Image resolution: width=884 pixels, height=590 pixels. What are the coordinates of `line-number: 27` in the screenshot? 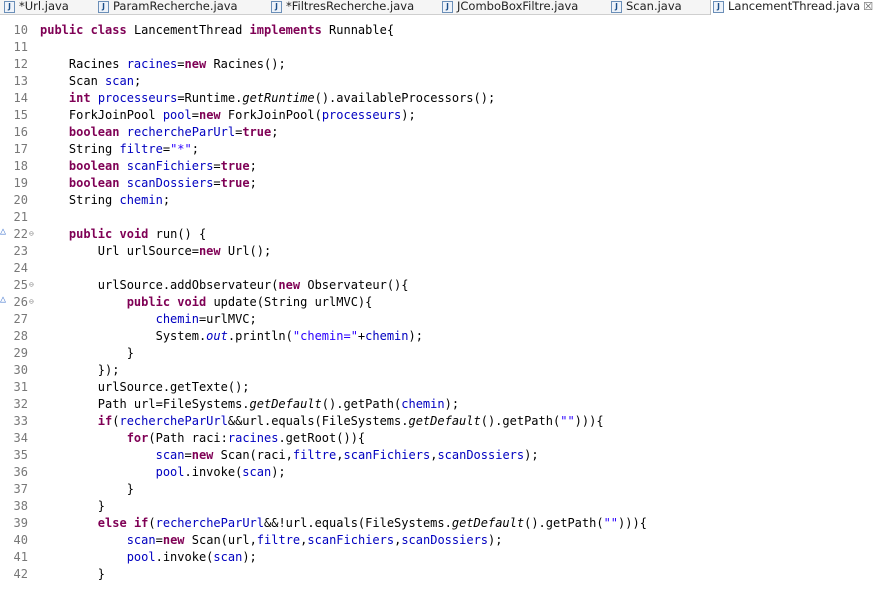 It's located at (20, 319).